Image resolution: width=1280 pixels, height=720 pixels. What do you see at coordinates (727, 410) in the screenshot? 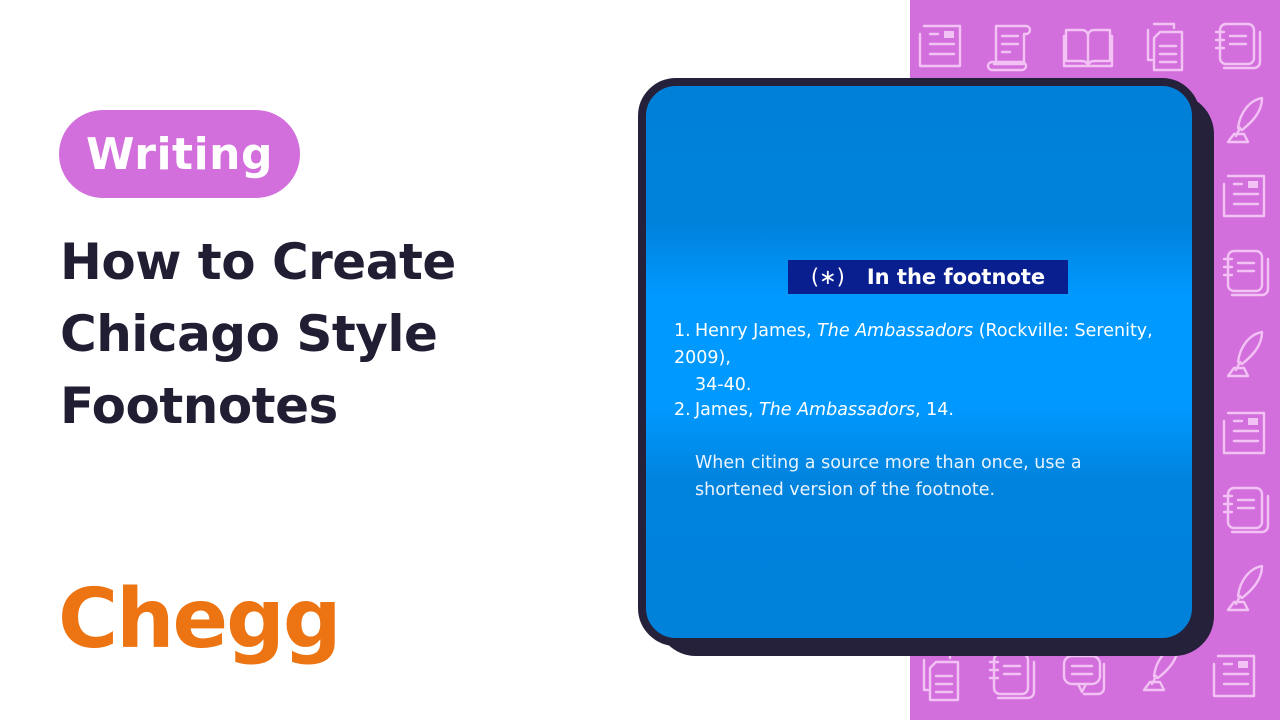
I see `footnote-author: James,` at bounding box center [727, 410].